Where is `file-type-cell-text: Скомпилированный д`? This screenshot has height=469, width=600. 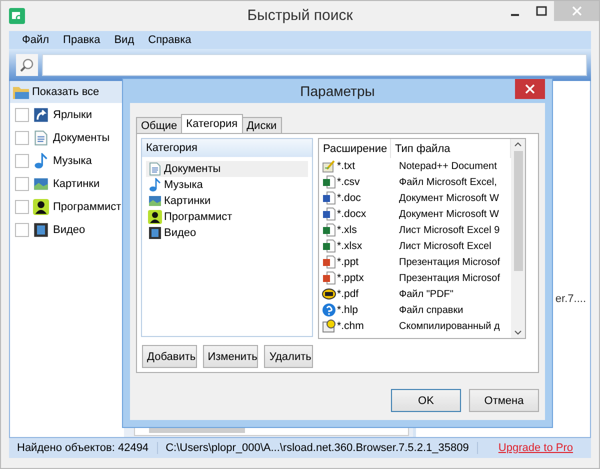
file-type-cell-text: Скомпилированный д is located at coordinates (449, 326).